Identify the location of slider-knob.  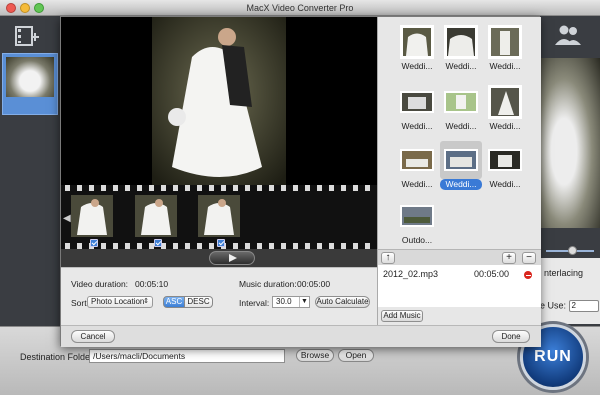
(572, 250).